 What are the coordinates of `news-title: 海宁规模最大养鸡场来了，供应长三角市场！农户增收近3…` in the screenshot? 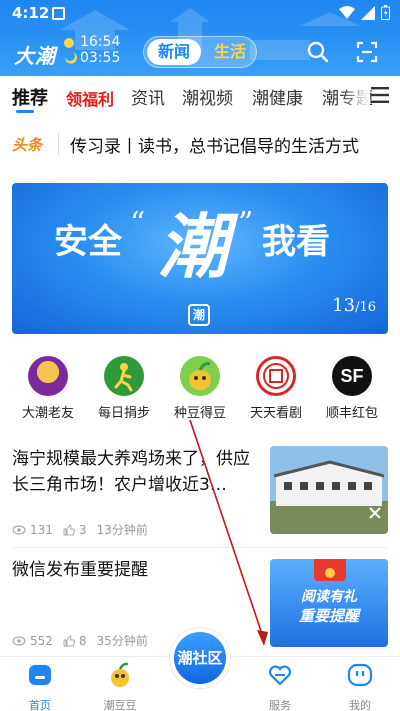 It's located at (136, 472).